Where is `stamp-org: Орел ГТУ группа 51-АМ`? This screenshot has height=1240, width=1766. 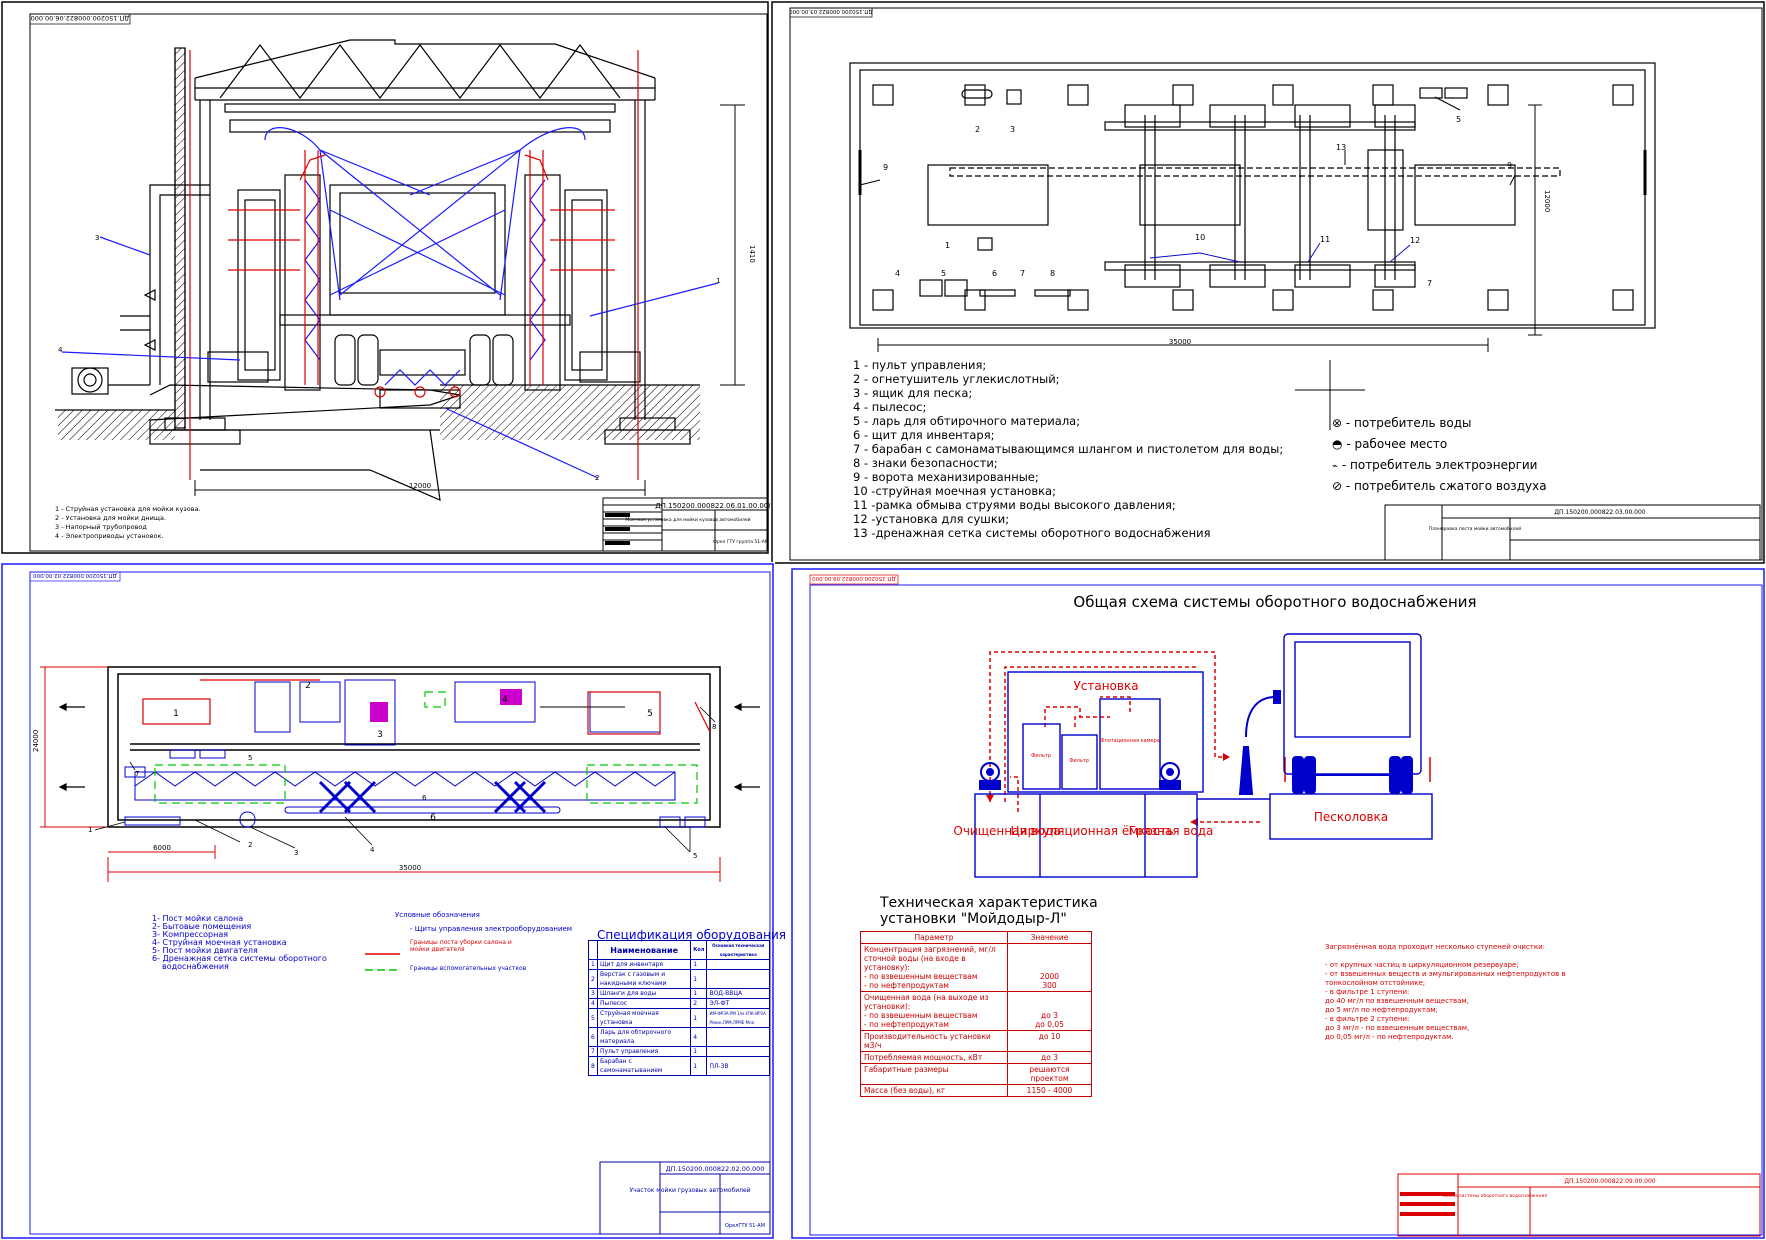 stamp-org: Орел ГТУ группа 51-АМ is located at coordinates (741, 542).